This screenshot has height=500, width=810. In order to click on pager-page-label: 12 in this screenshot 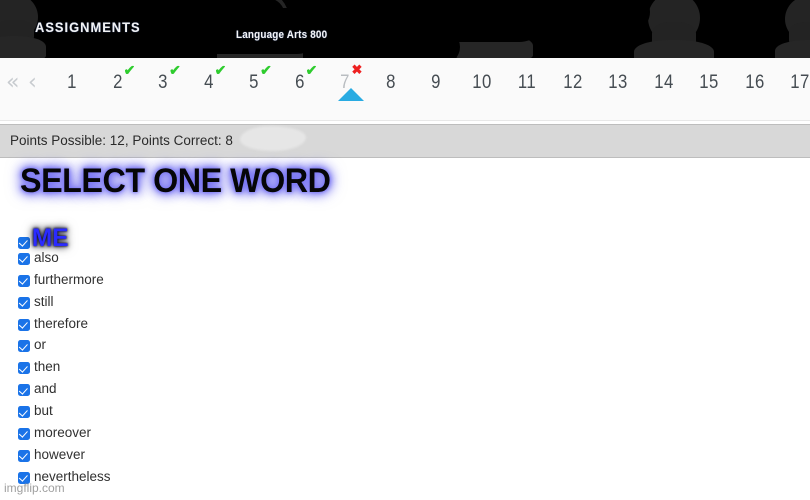, I will do `click(572, 82)`.